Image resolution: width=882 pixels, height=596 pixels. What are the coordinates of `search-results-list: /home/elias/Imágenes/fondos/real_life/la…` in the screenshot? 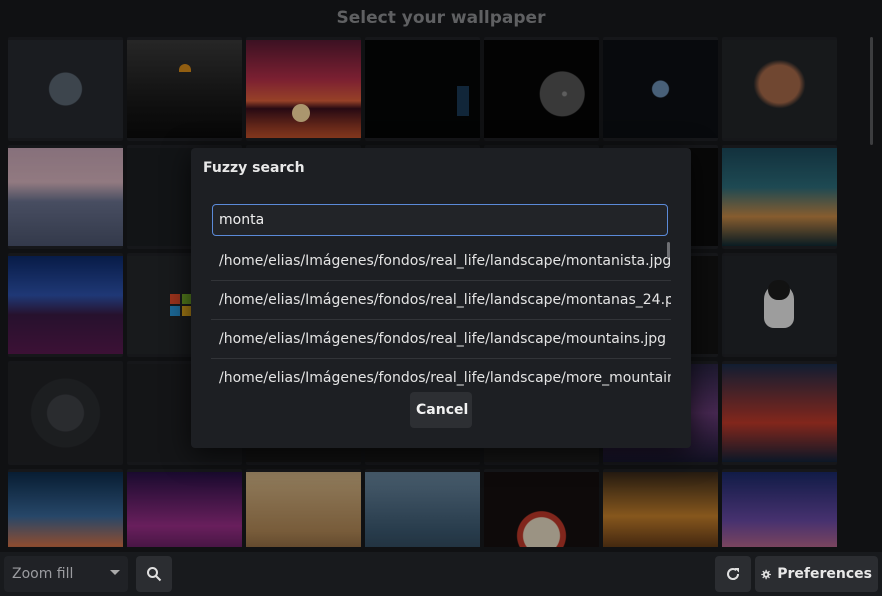 It's located at (441, 315).